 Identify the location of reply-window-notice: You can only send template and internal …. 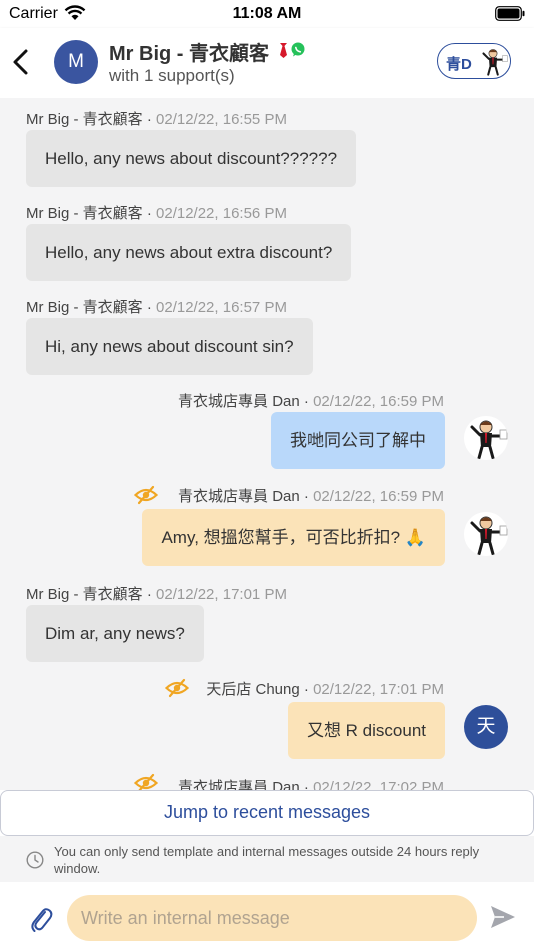
(267, 859).